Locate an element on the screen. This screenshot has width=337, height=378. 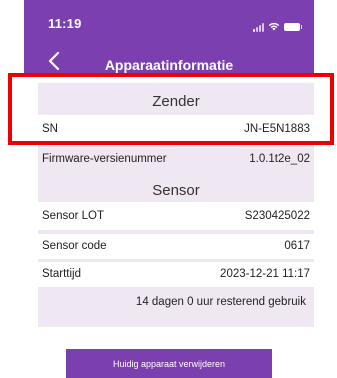
remaining-usage-text: 14 dagen 0 uur resterend gebruik is located at coordinates (220, 302).